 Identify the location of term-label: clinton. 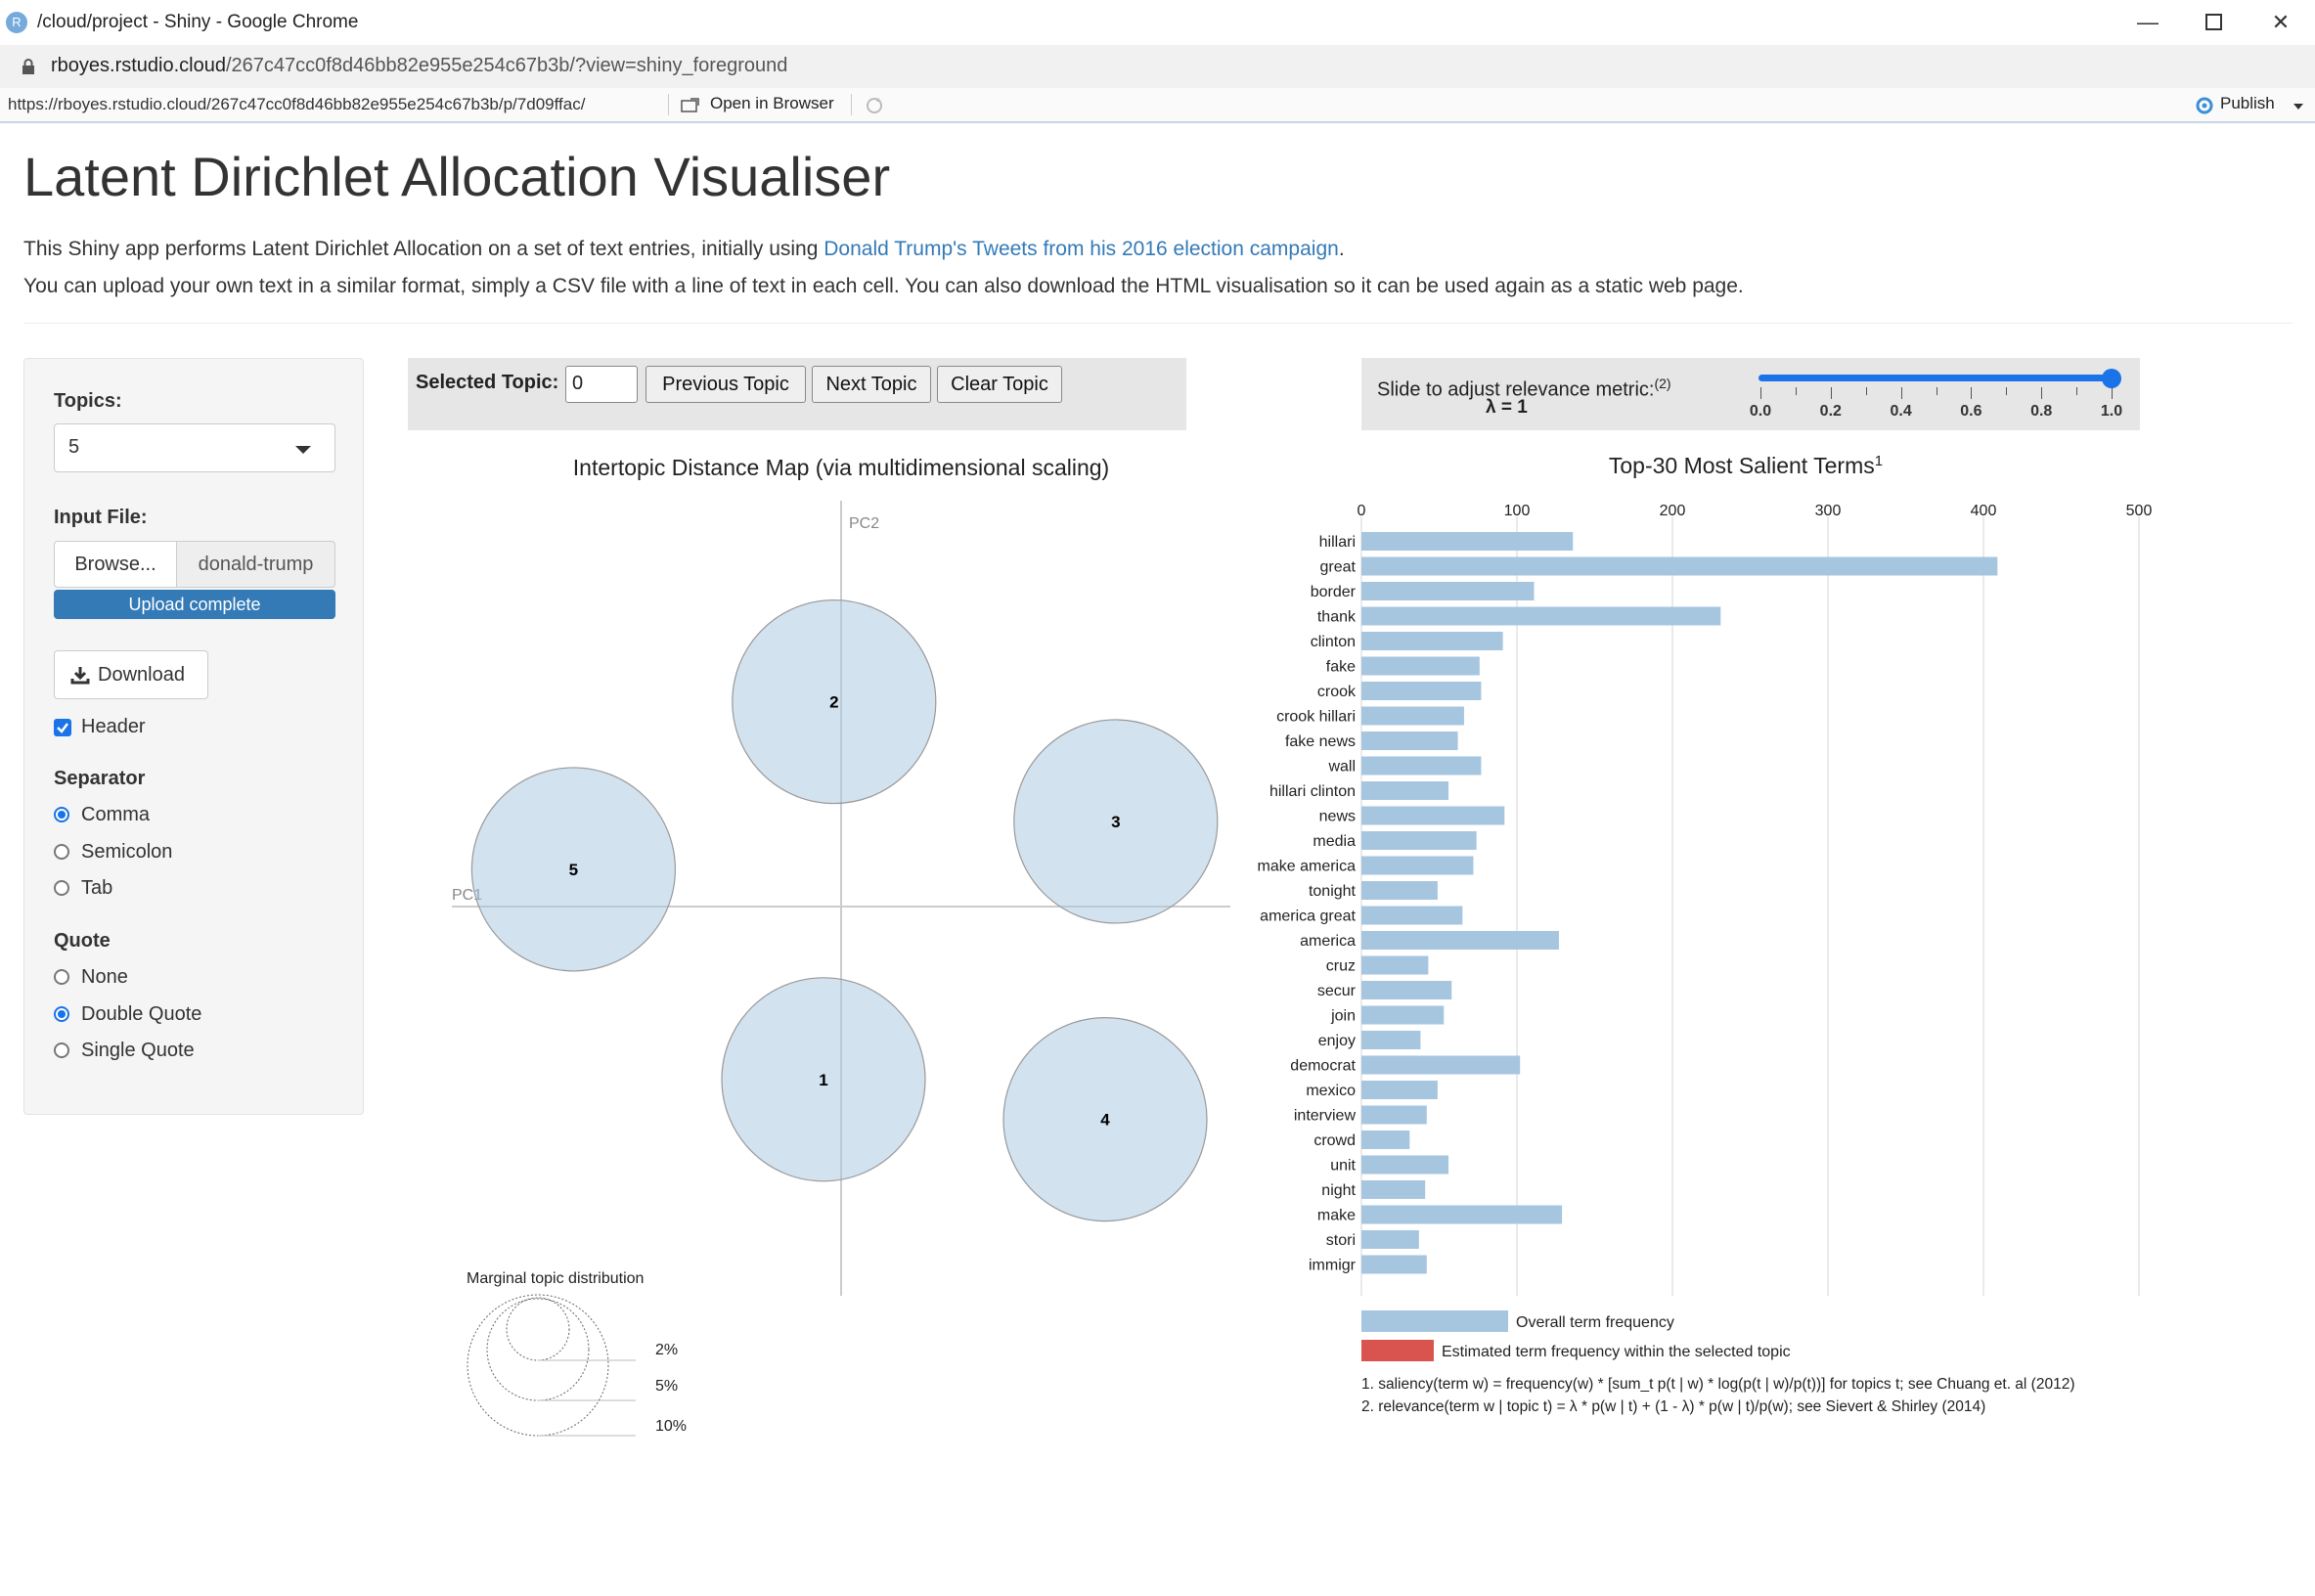
(1333, 642).